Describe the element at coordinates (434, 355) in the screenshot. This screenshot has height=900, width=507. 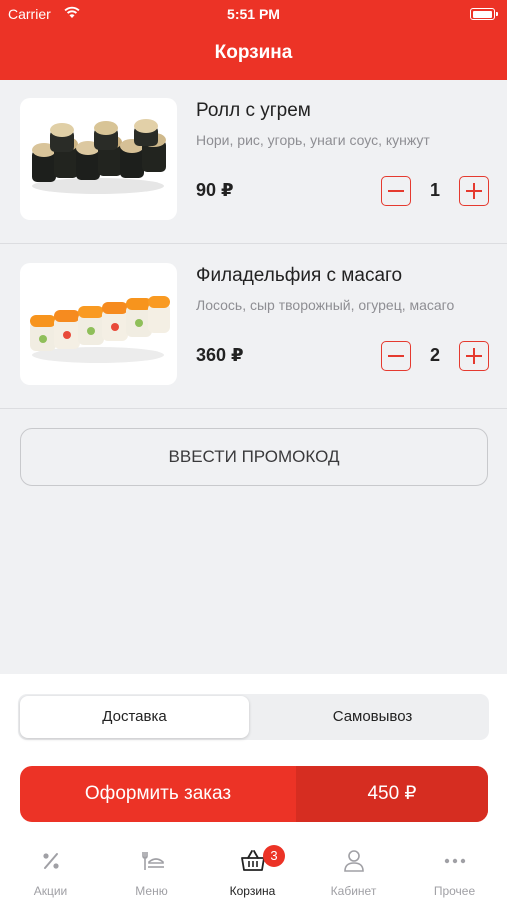
I see `item-quantity: 2` at that location.